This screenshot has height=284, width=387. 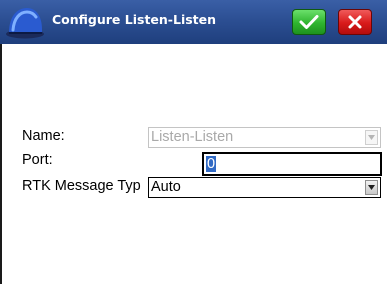 What do you see at coordinates (371, 187) in the screenshot?
I see `rtk-dropdown-arrow-icon` at bounding box center [371, 187].